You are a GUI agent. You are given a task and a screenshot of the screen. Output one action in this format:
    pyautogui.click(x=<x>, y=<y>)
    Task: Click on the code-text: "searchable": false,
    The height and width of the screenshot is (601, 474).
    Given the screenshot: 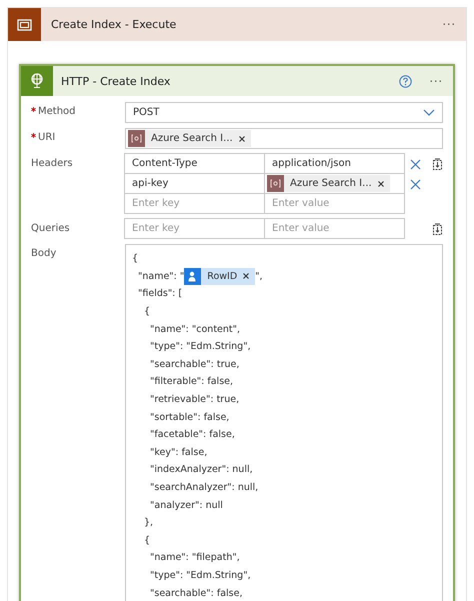 What is the action you would take?
    pyautogui.click(x=196, y=593)
    